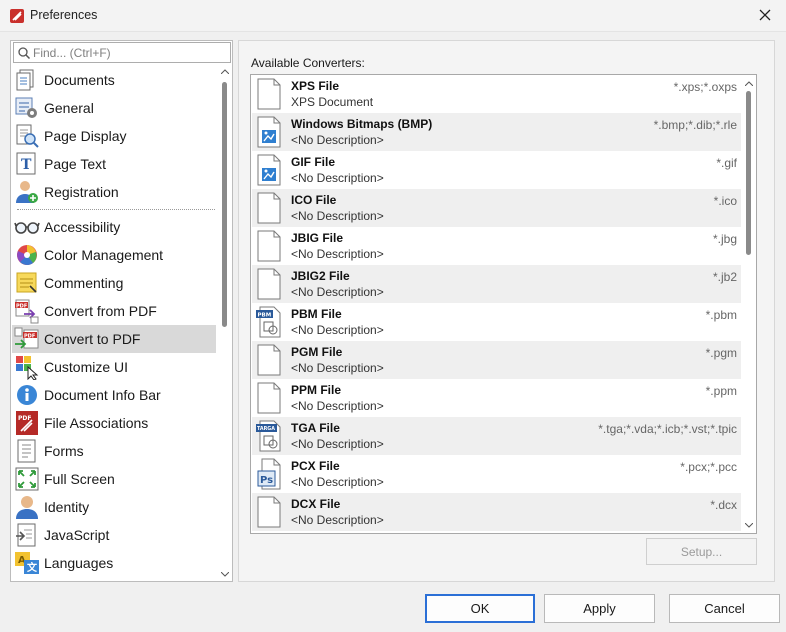 This screenshot has width=786, height=632. What do you see at coordinates (114, 367) in the screenshot?
I see `nav-item-customize-ui: Customize UI` at bounding box center [114, 367].